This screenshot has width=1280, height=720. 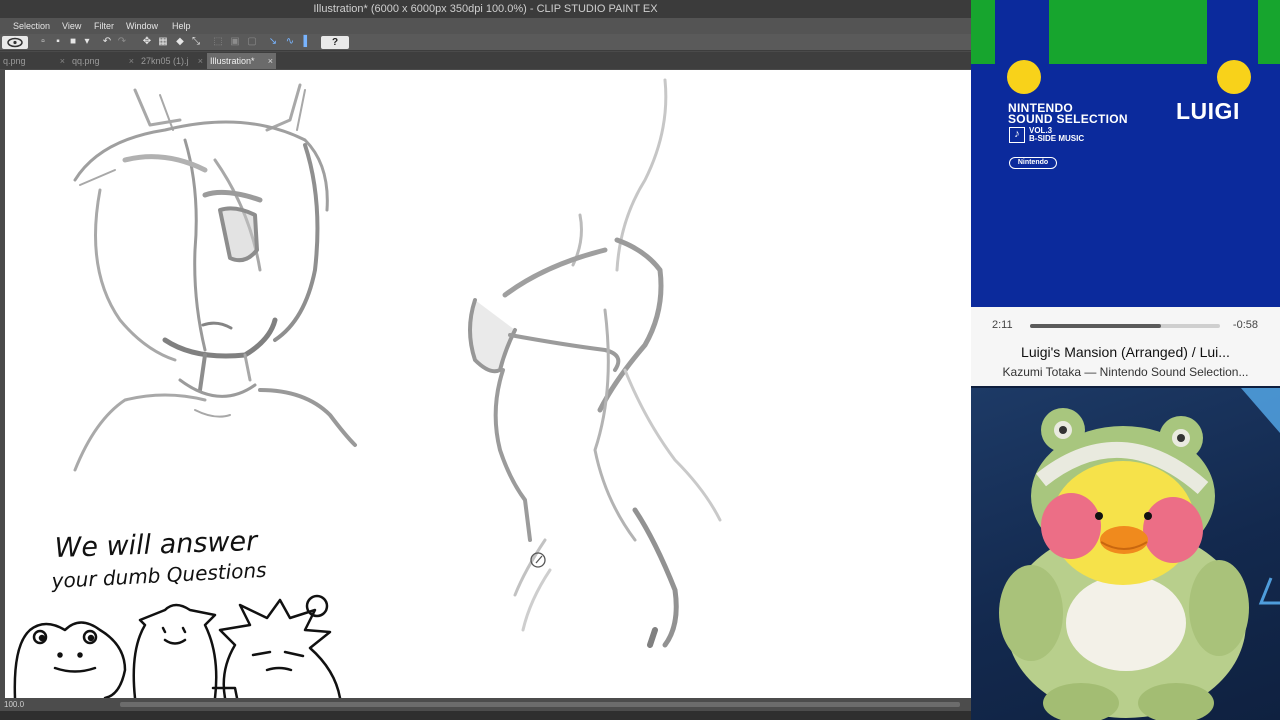 What do you see at coordinates (485, 26) in the screenshot?
I see `menu-bar: Selection View Filter Window Help` at bounding box center [485, 26].